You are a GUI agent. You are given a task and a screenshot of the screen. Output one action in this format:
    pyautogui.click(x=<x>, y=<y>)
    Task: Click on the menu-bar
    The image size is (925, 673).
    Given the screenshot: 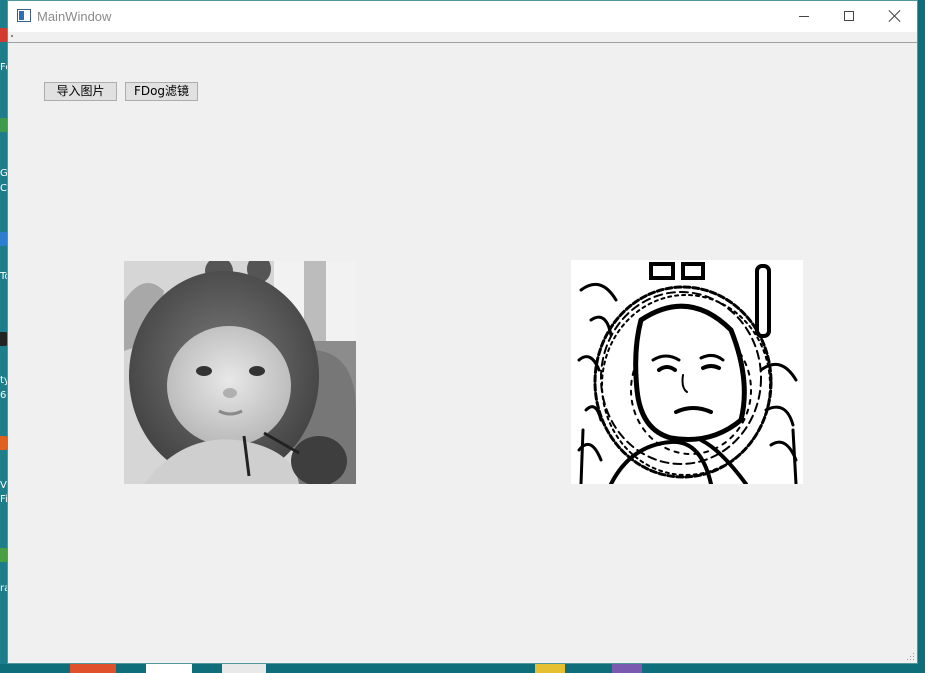 What is the action you would take?
    pyautogui.click(x=462, y=37)
    